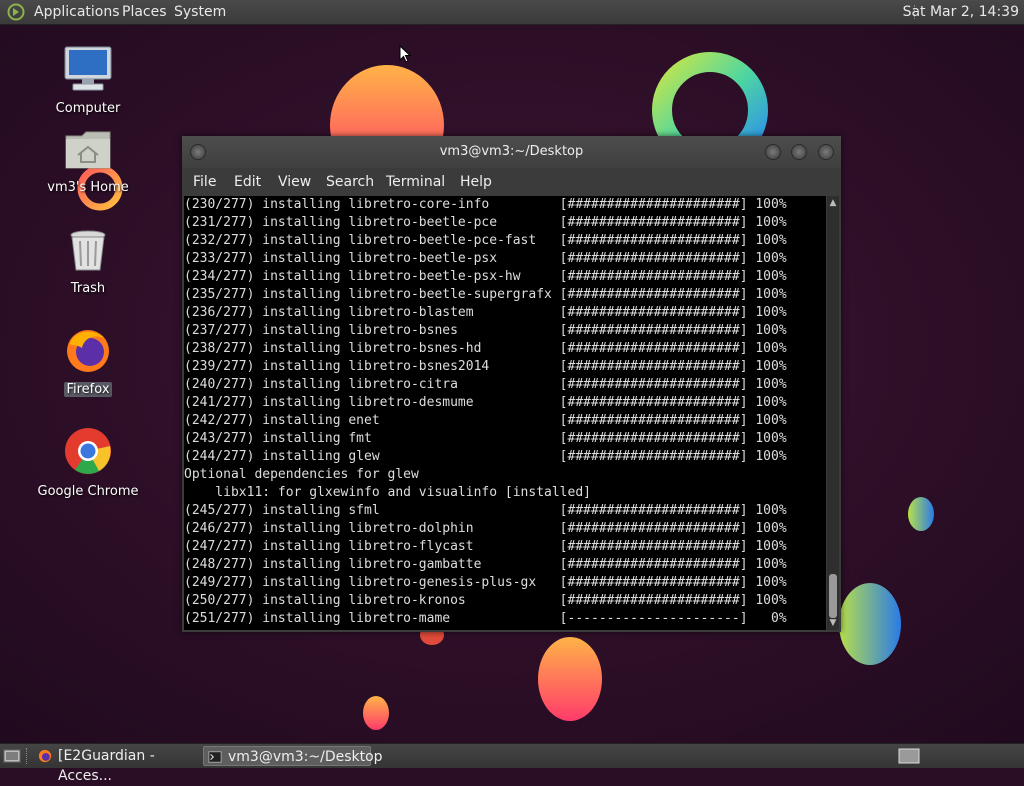 This screenshot has height=786, width=1024. I want to click on window-title: vm3@vm3:~/Desktop, so click(511, 151).